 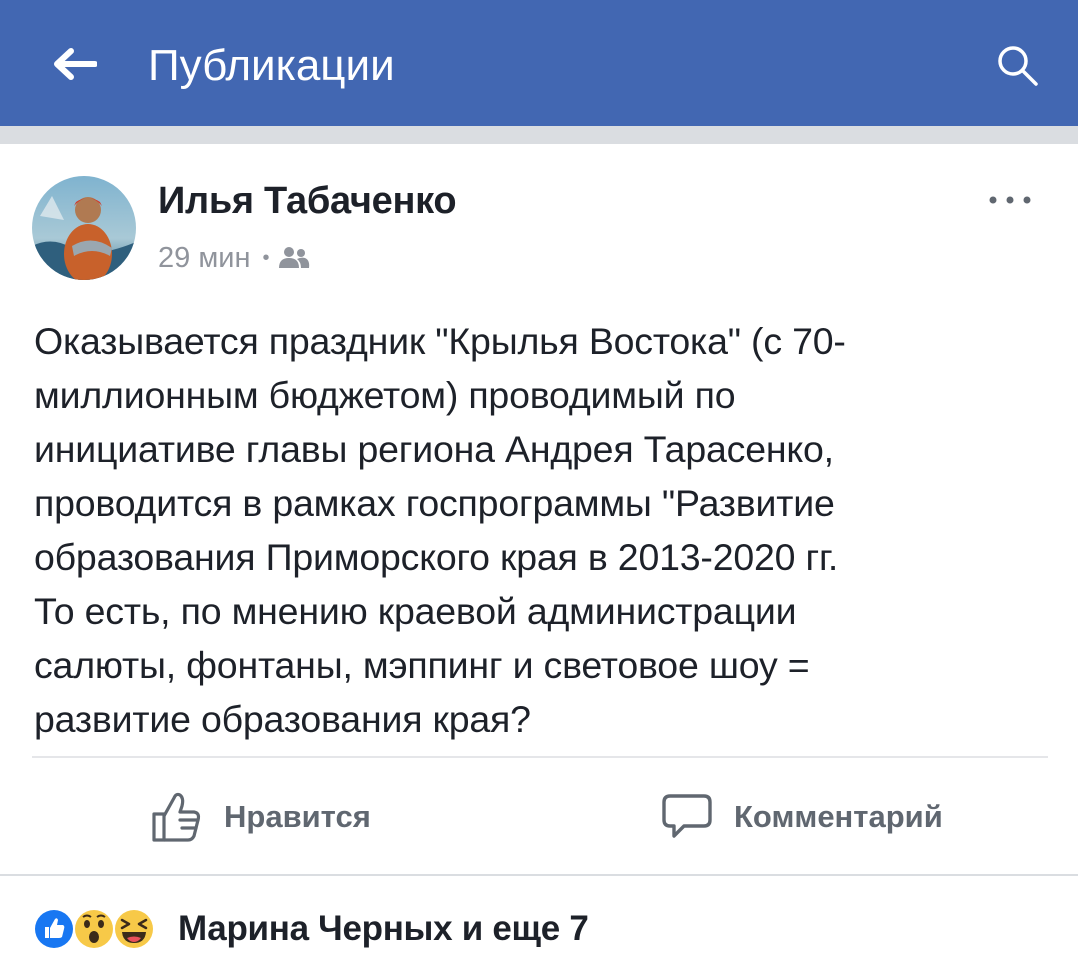 What do you see at coordinates (540, 757) in the screenshot?
I see `post-divider` at bounding box center [540, 757].